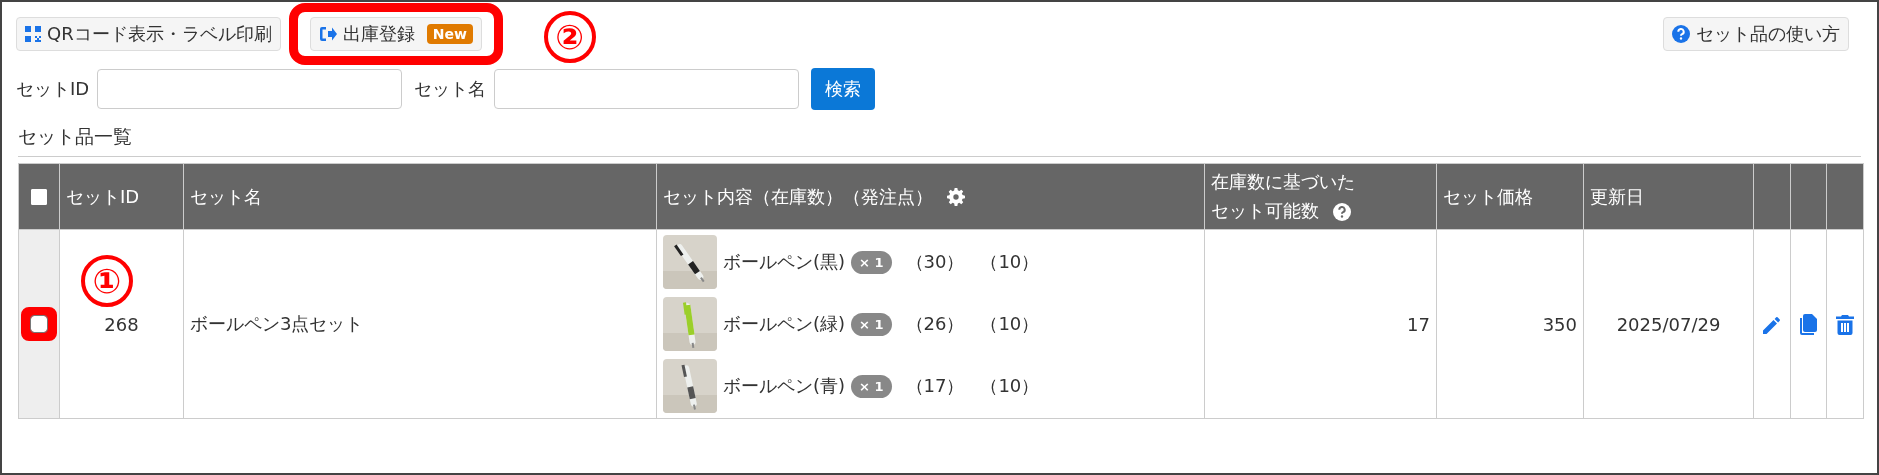 Image resolution: width=1879 pixels, height=475 pixels. What do you see at coordinates (784, 386) in the screenshot?
I see `item-name: ボールペン(青)` at bounding box center [784, 386].